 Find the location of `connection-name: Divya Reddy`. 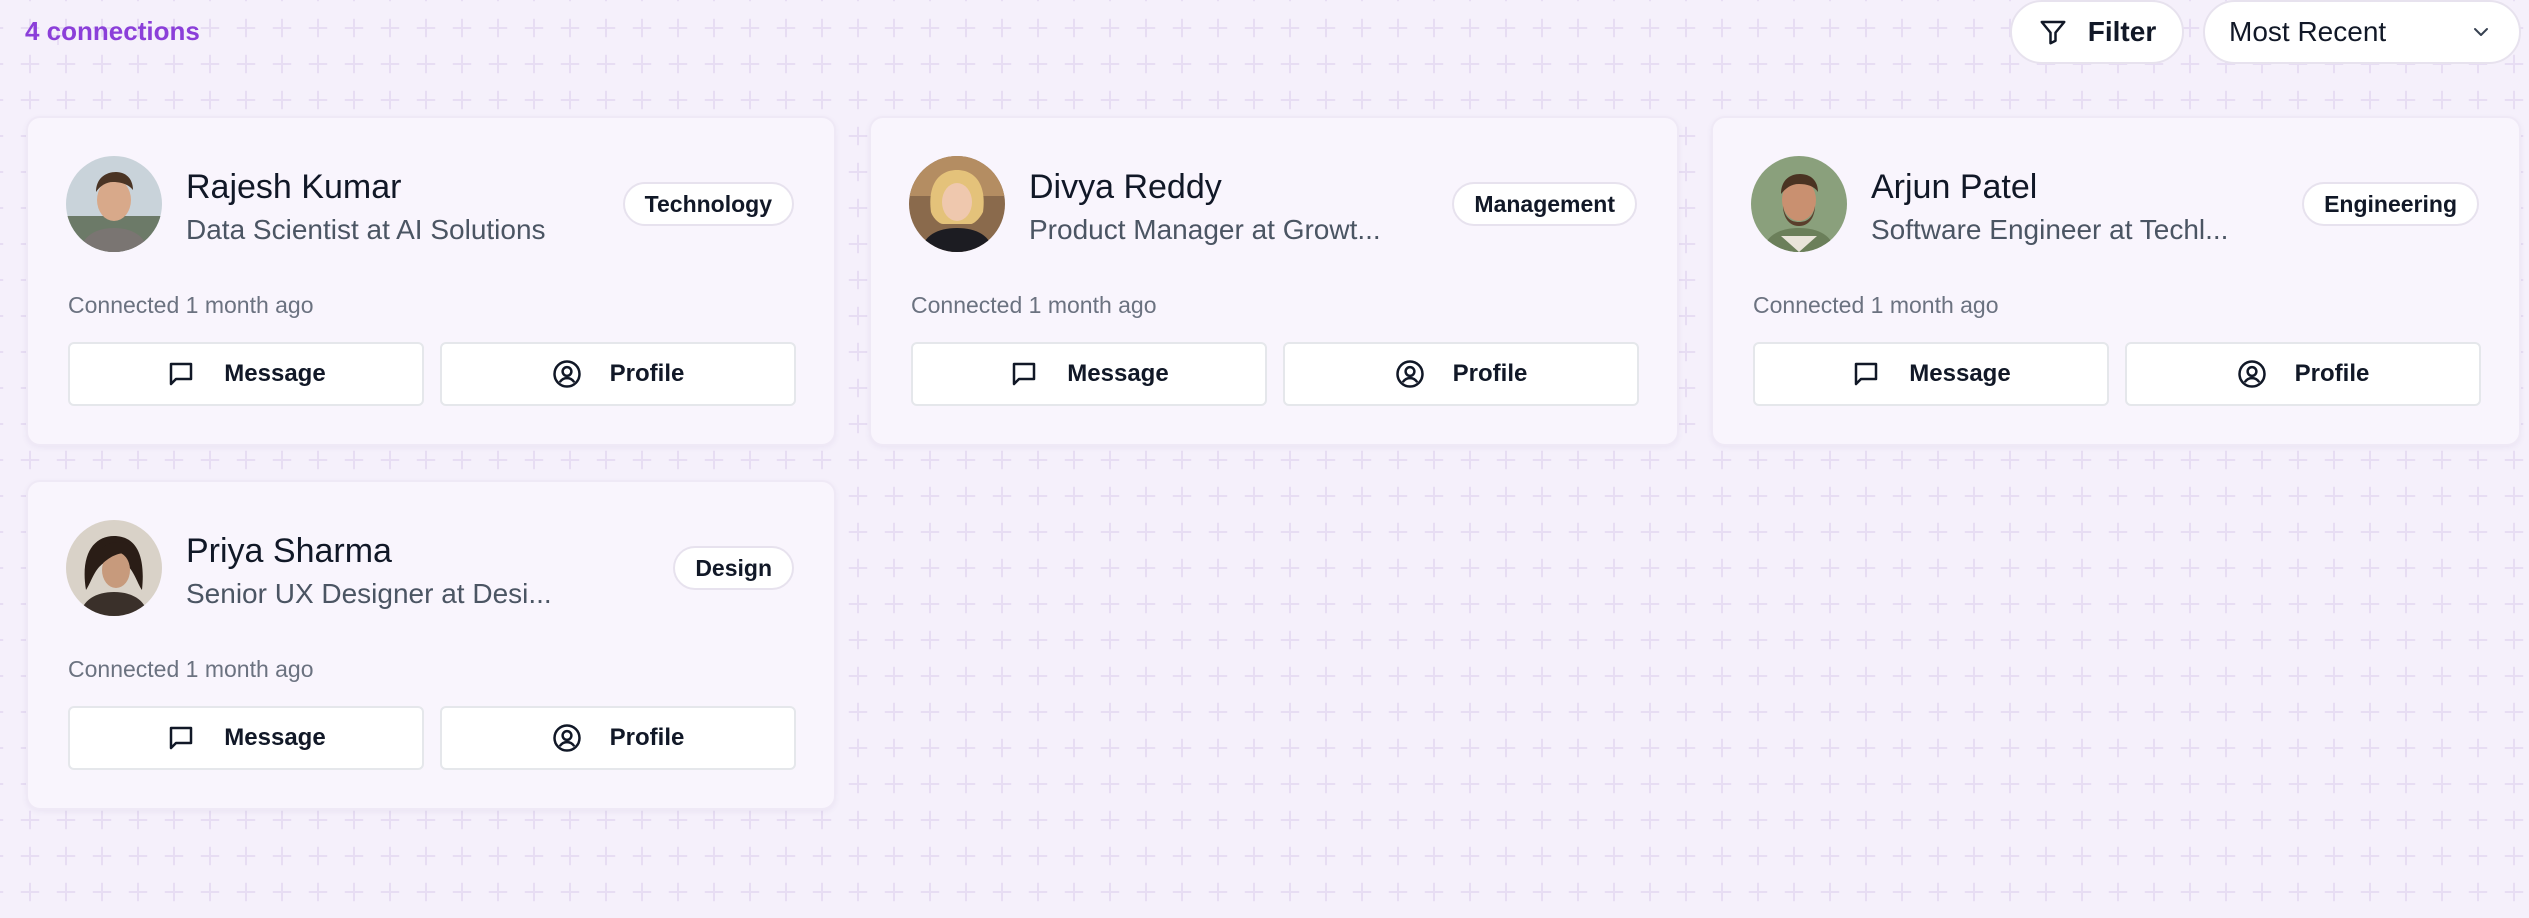

connection-name: Divya Reddy is located at coordinates (1125, 187).